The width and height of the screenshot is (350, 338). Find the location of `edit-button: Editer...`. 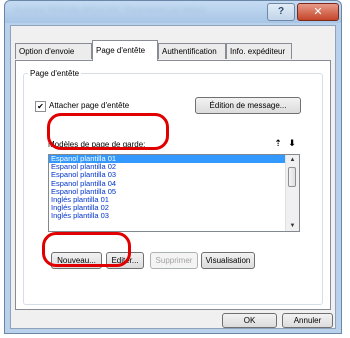

edit-button: Editer... is located at coordinates (125, 260).